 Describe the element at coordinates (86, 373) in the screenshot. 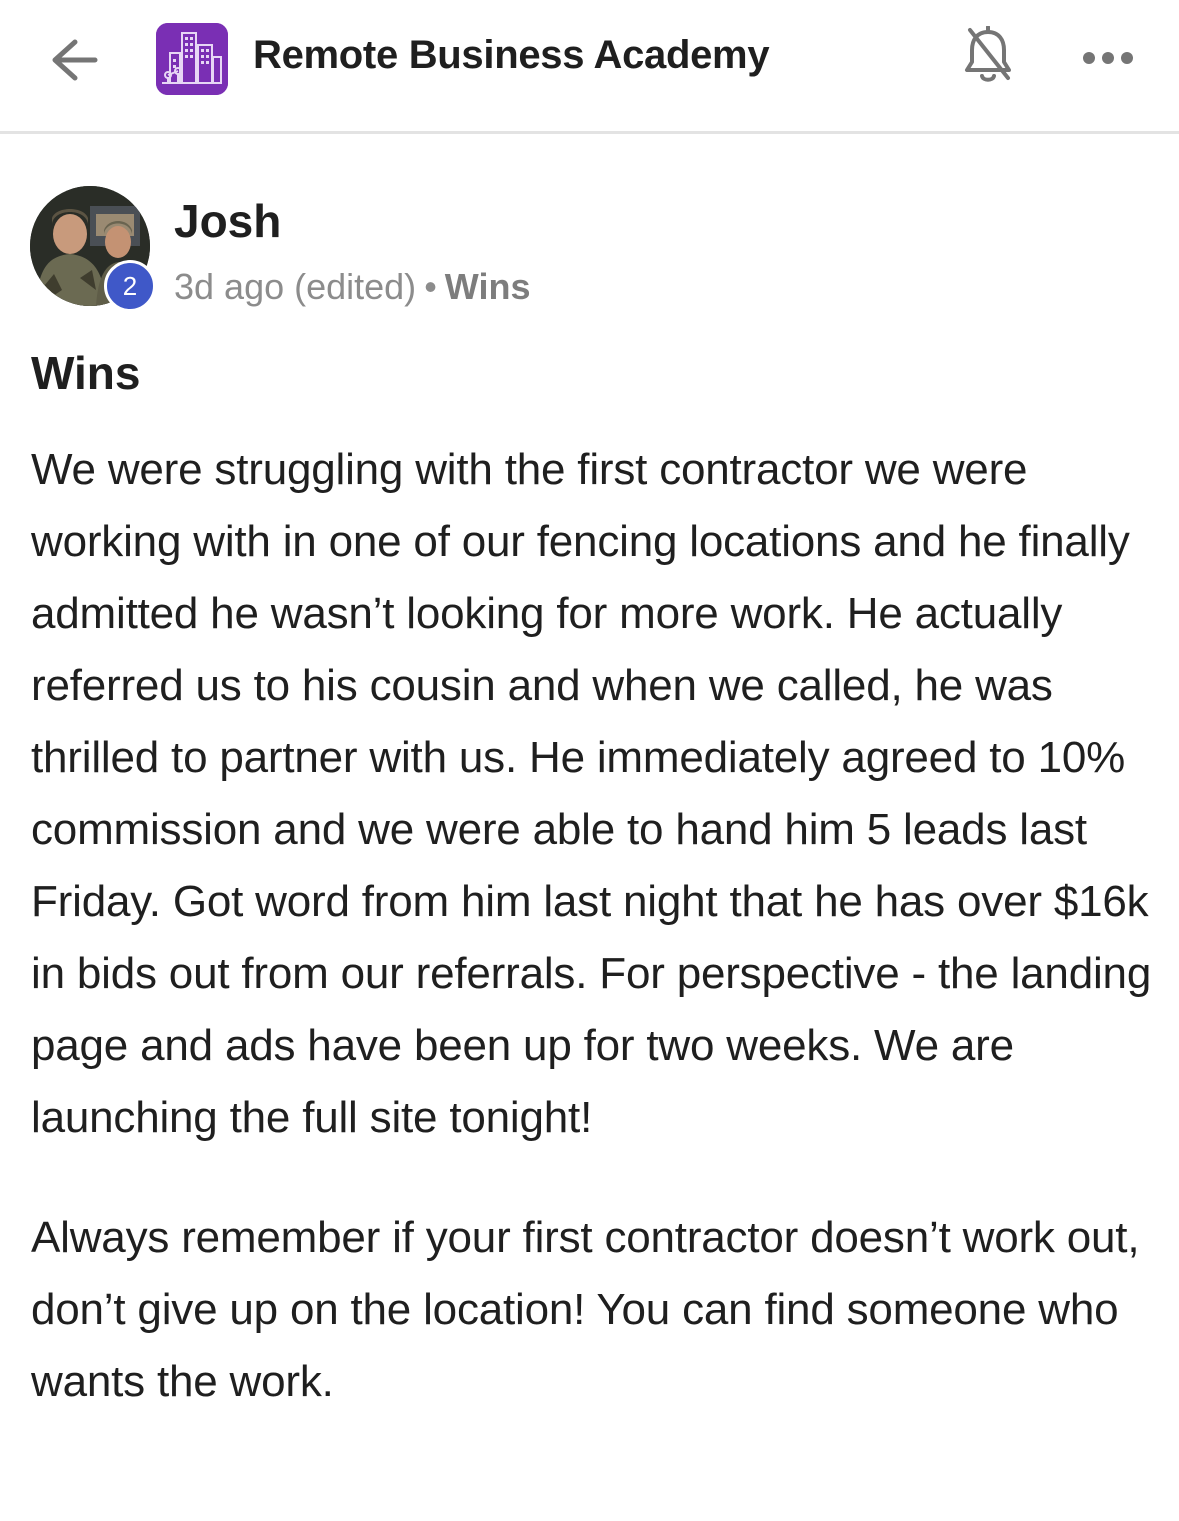

I see `post-title: Wins` at that location.